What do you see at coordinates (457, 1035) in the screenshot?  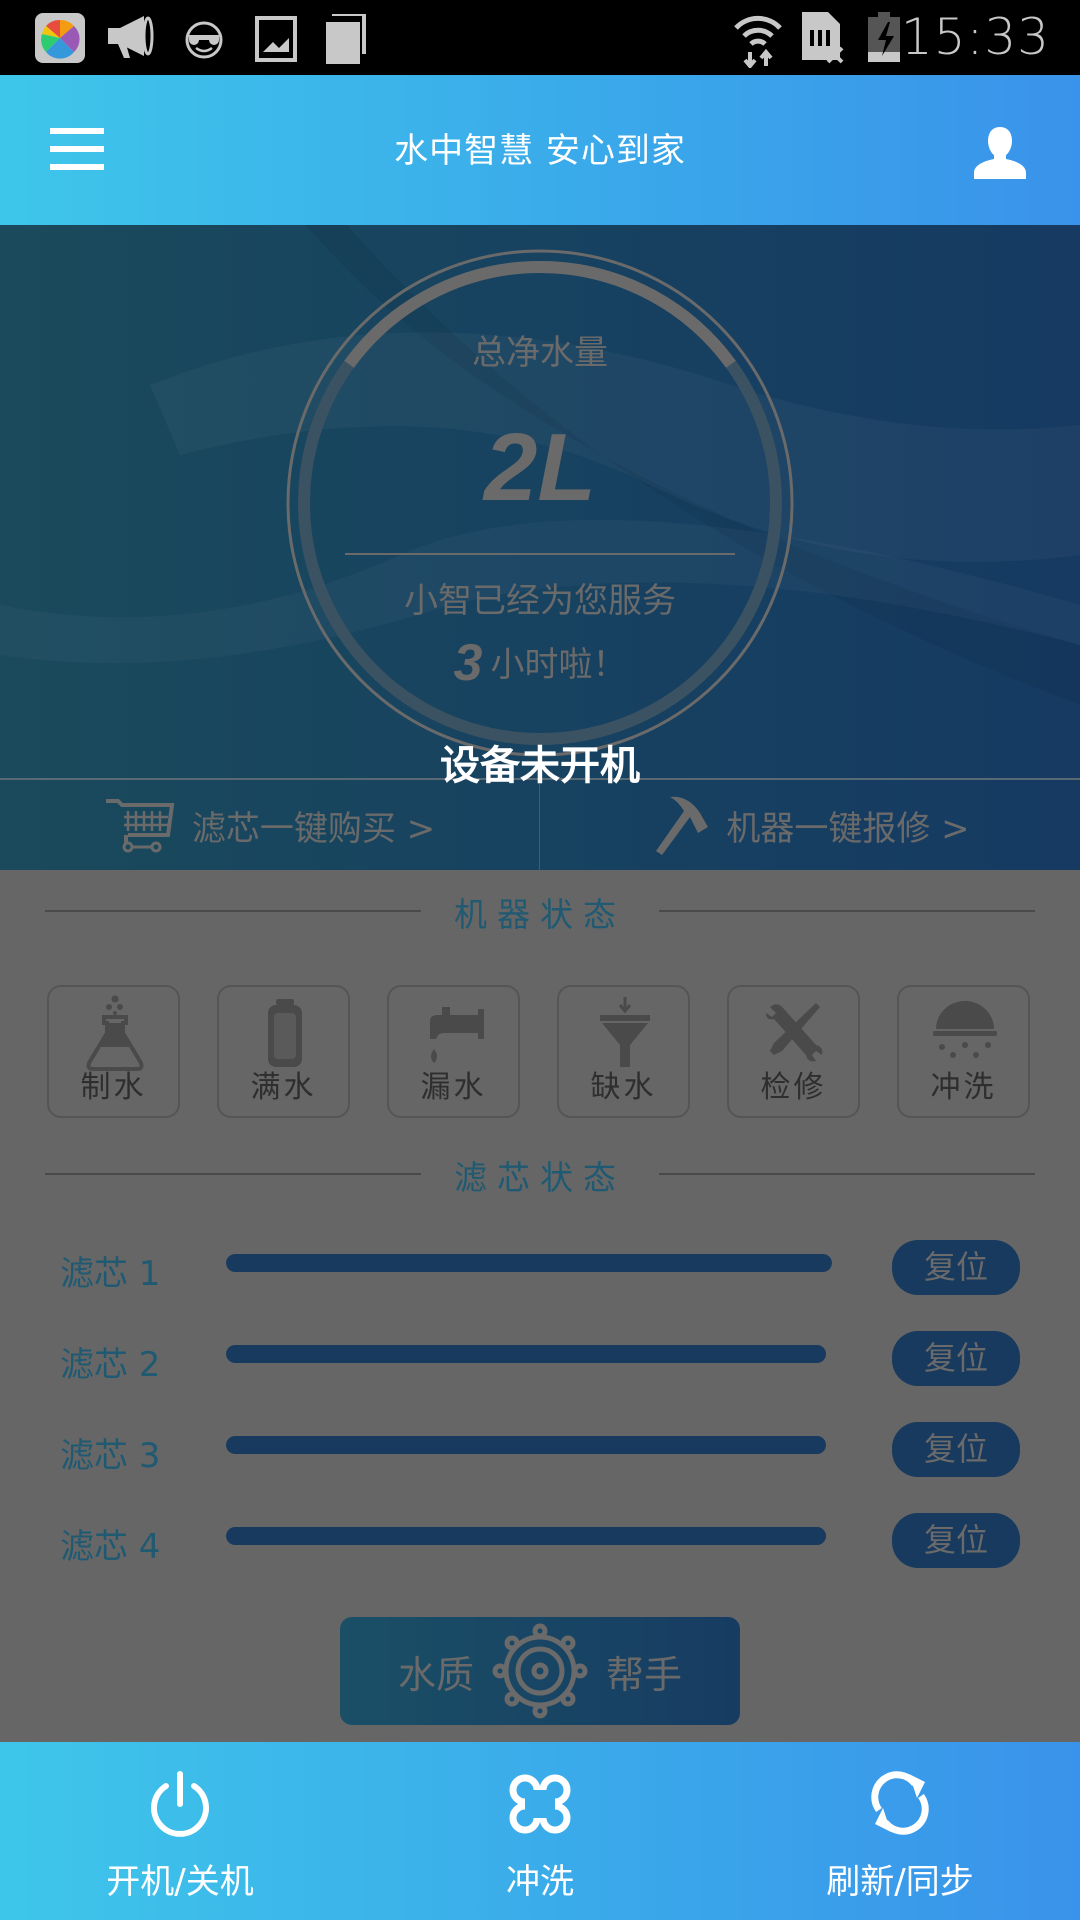 I see `faucet-leak-icon` at bounding box center [457, 1035].